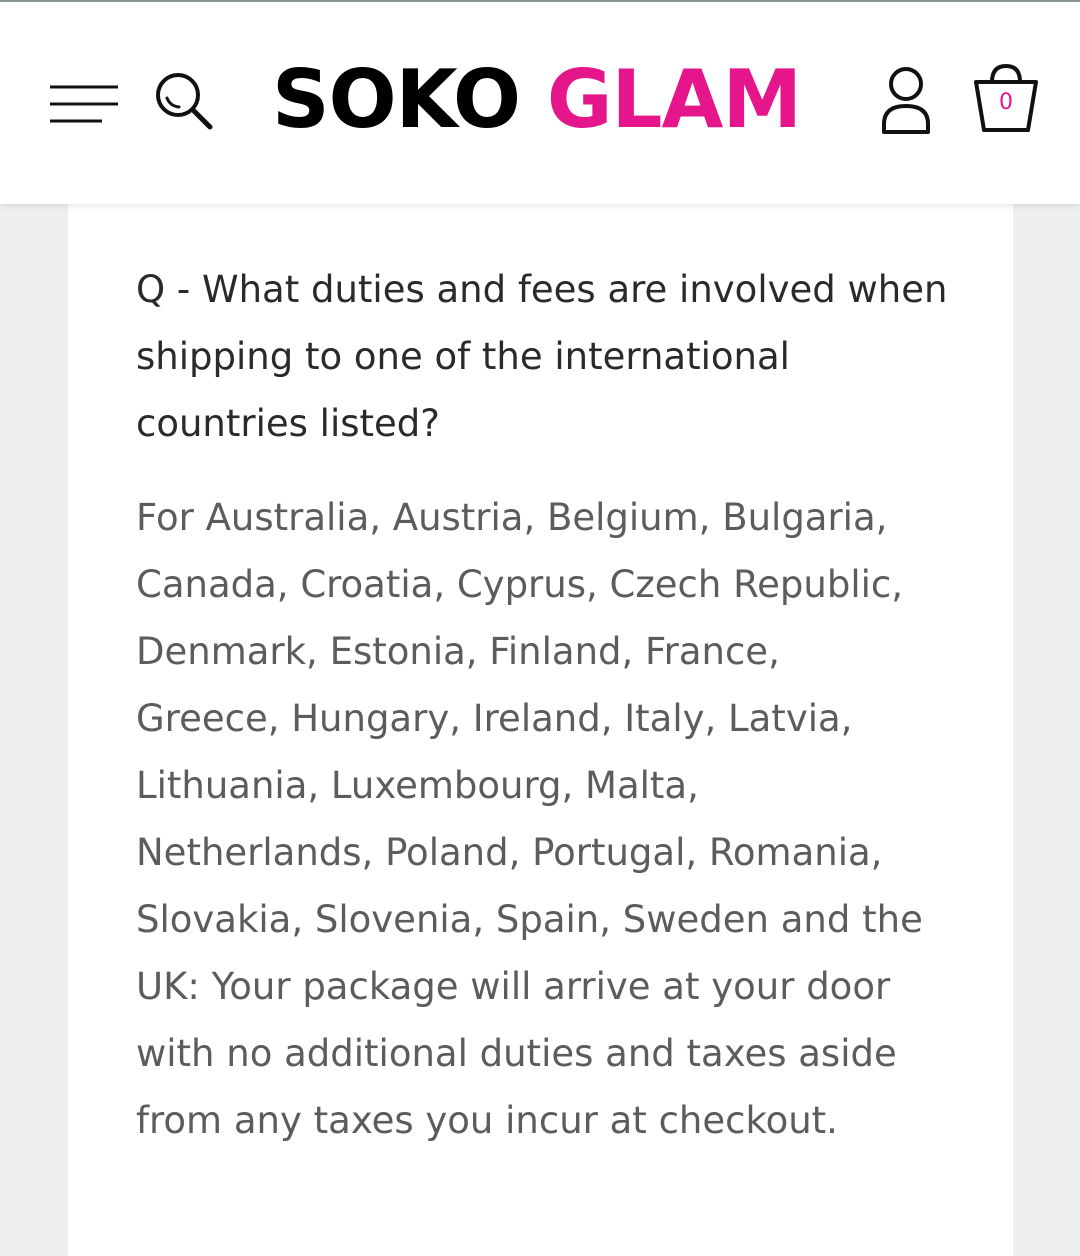  I want to click on logo-part-glam: GLAM, so click(674, 99).